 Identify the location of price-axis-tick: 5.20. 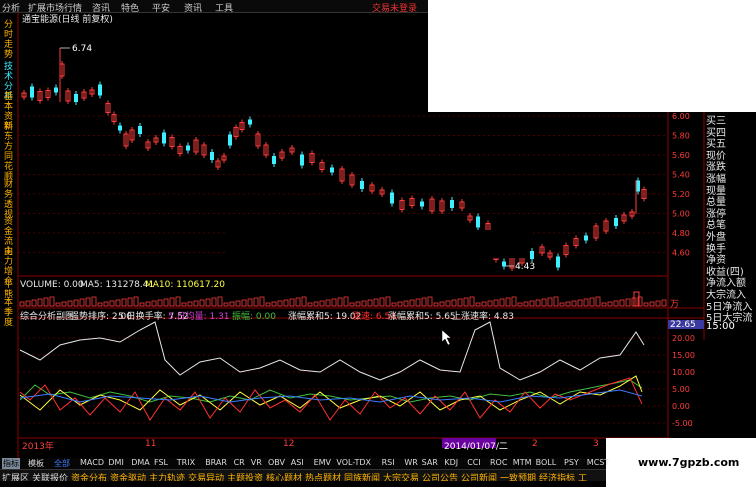
(681, 194).